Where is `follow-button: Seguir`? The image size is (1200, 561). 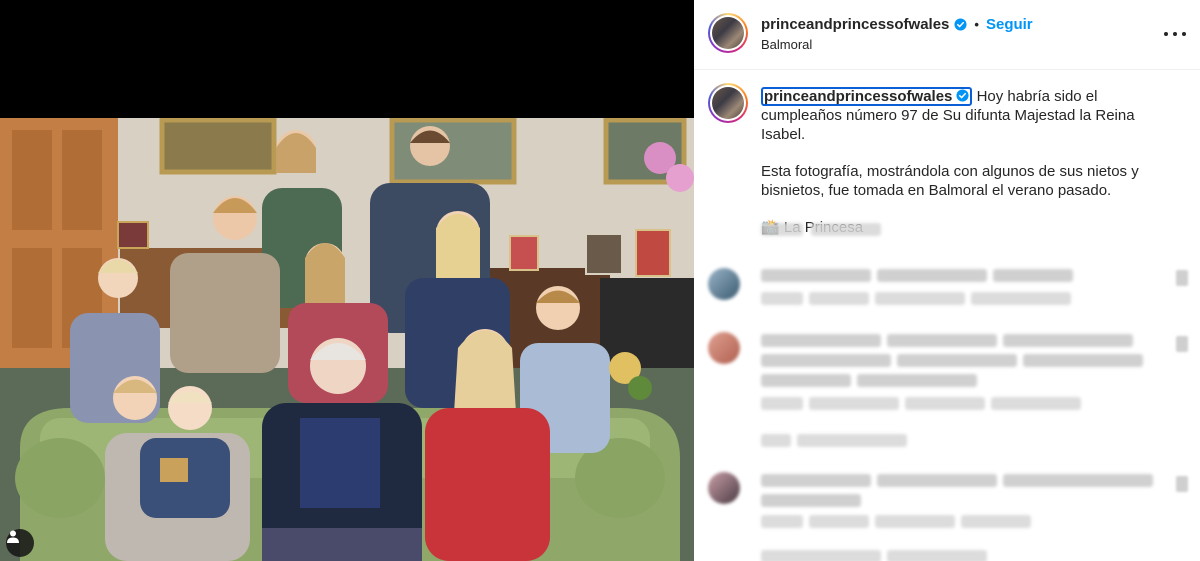
follow-button: Seguir is located at coordinates (1009, 24).